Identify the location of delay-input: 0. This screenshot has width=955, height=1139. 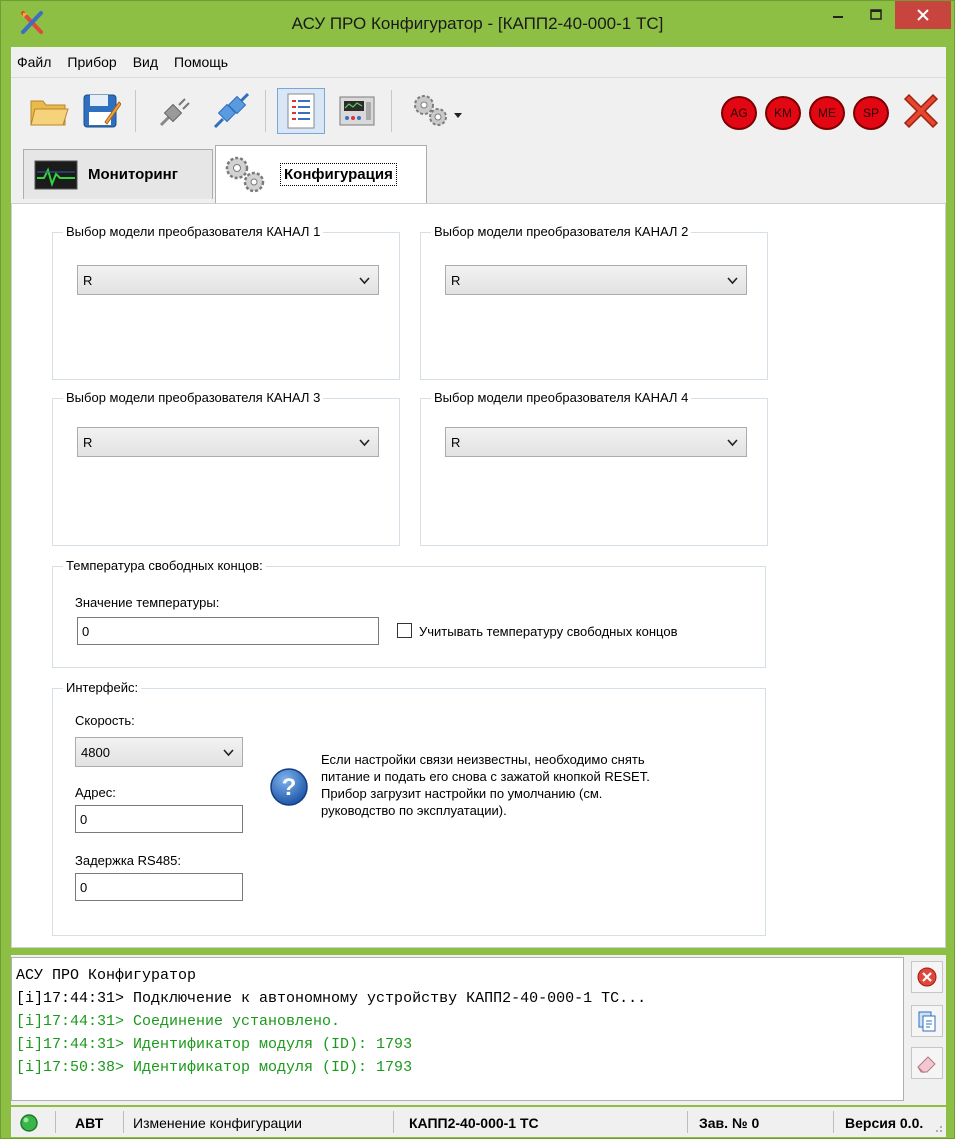
(159, 887).